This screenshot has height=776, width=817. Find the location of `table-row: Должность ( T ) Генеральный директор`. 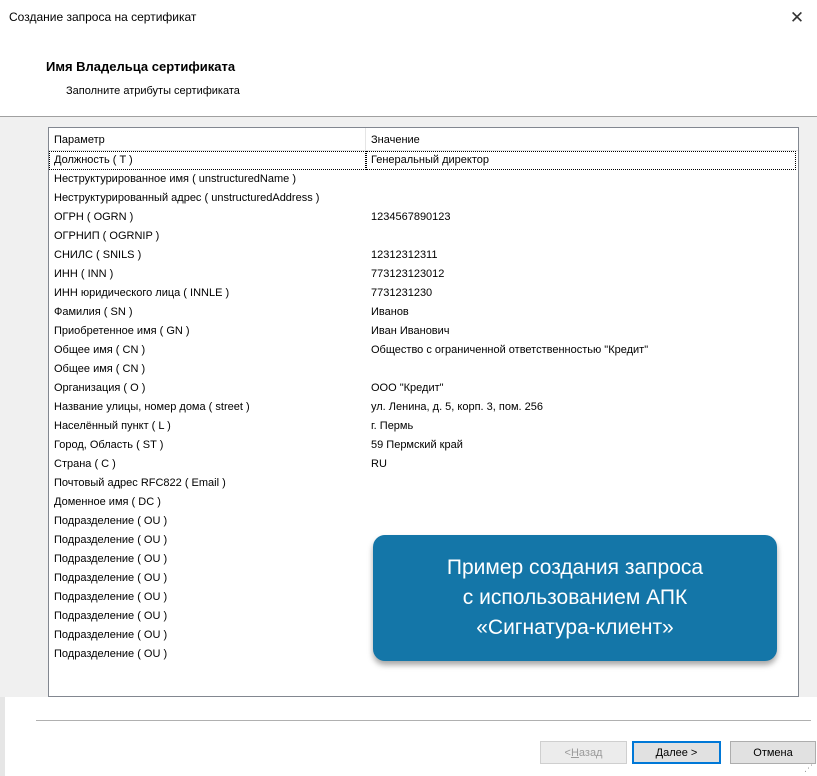

table-row: Должность ( T ) Генеральный директор is located at coordinates (423, 160).